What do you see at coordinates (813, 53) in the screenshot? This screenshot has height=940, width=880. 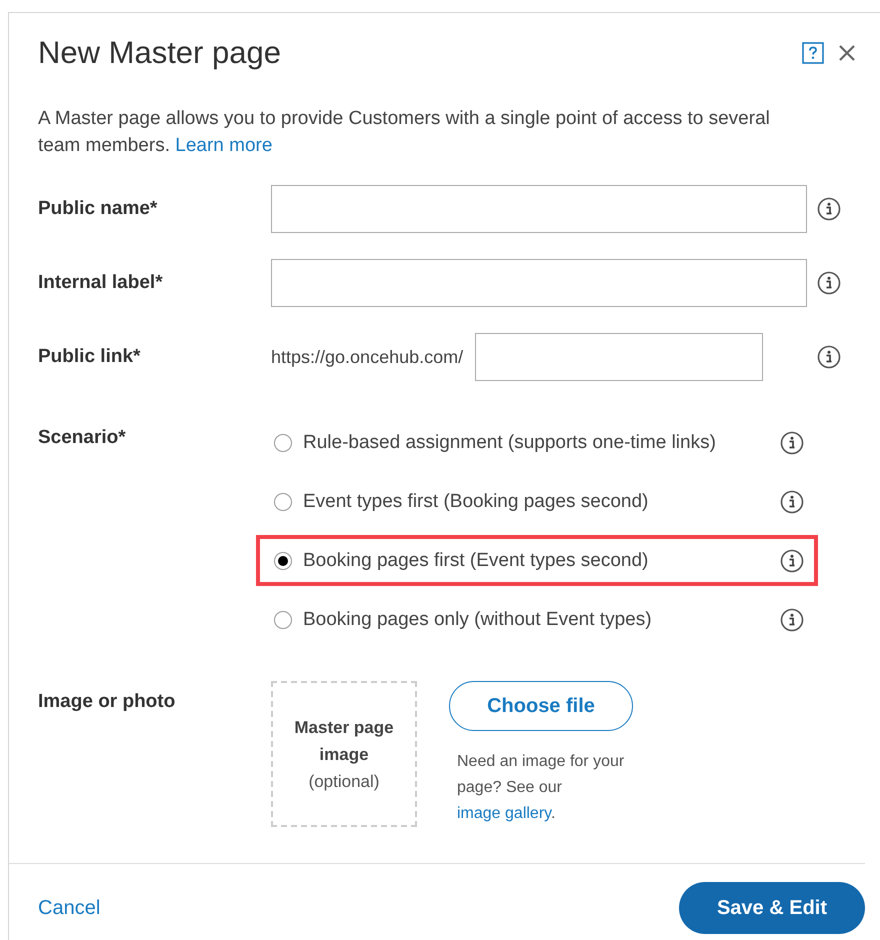 I see `help-icon` at bounding box center [813, 53].